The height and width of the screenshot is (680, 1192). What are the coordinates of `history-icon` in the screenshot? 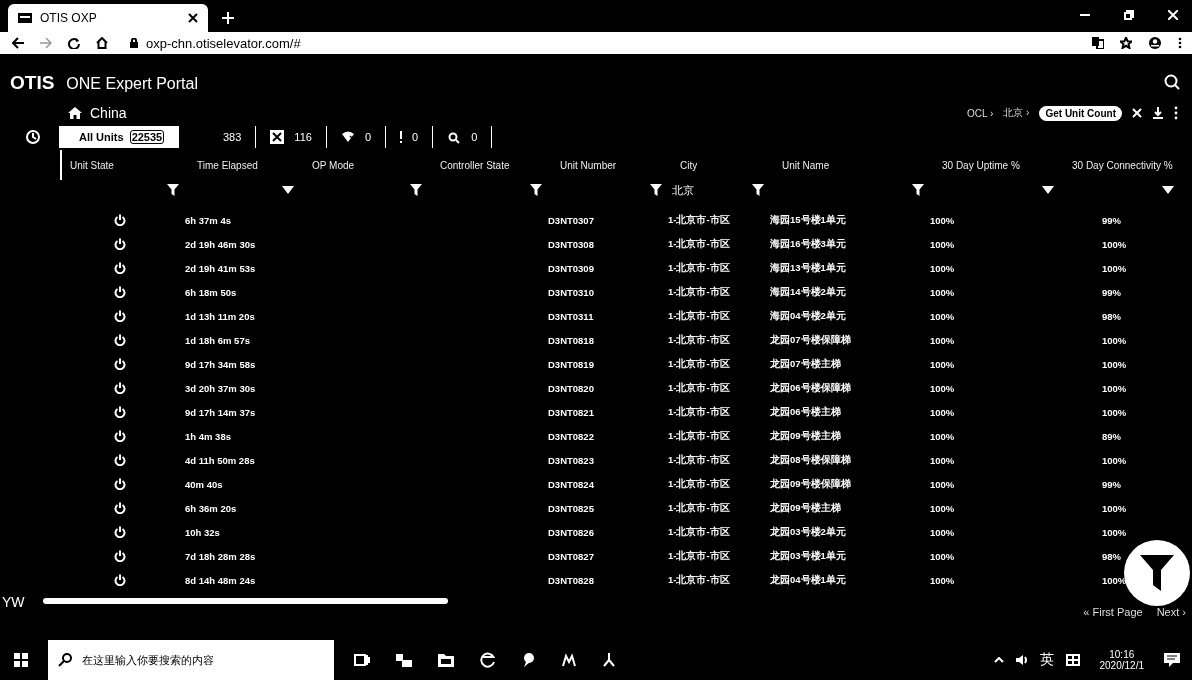 It's located at (33, 137).